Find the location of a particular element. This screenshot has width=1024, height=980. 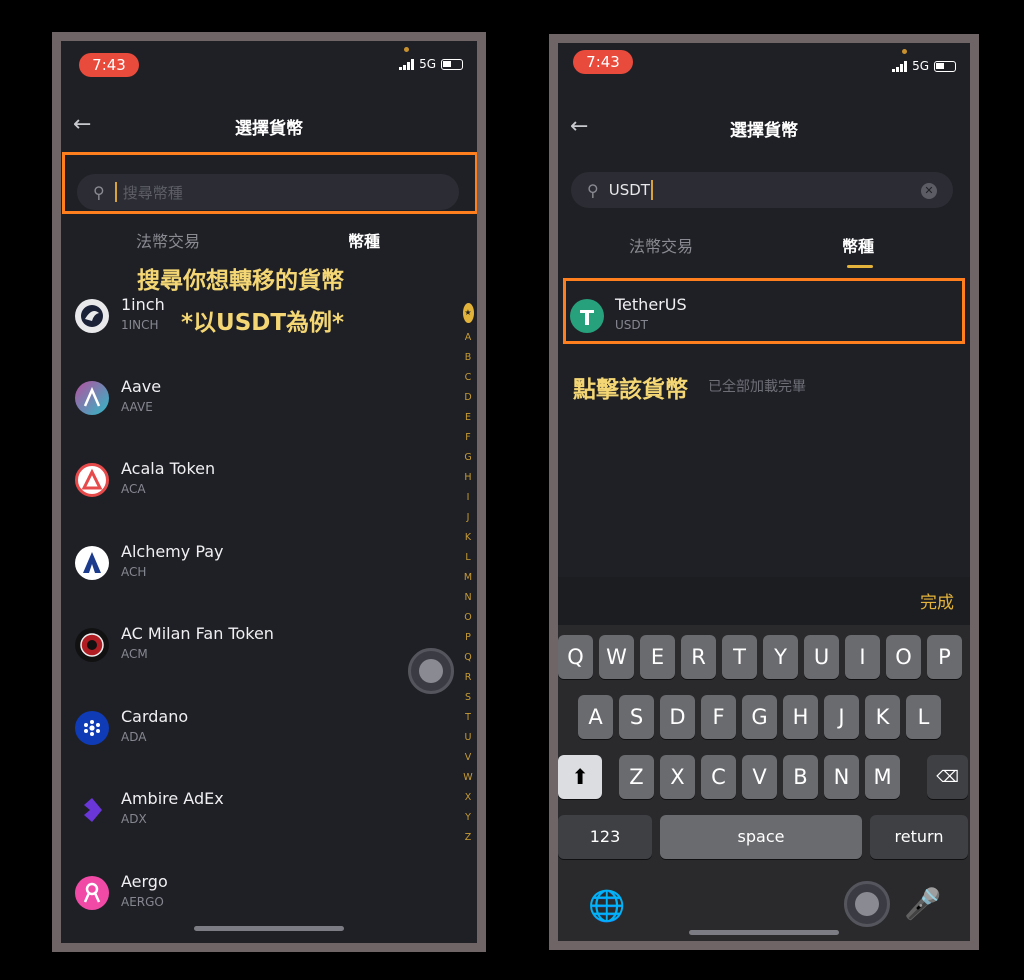

coin-symbol: ADX is located at coordinates (134, 819).